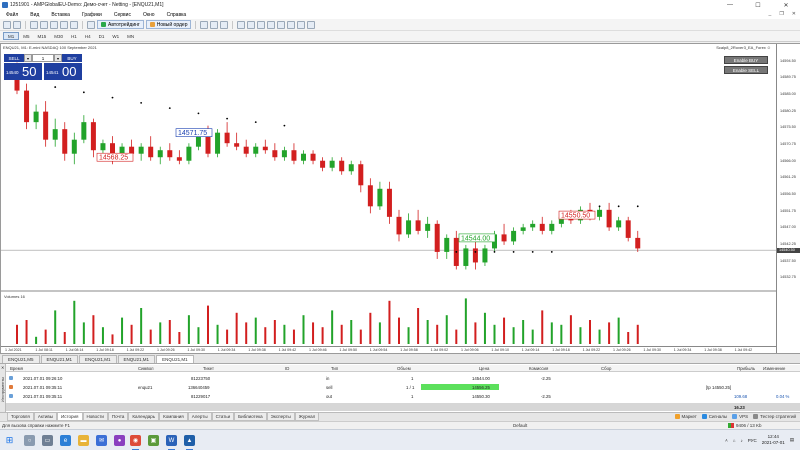  Describe the element at coordinates (44, 24) in the screenshot. I see `data-window-icon` at that location.